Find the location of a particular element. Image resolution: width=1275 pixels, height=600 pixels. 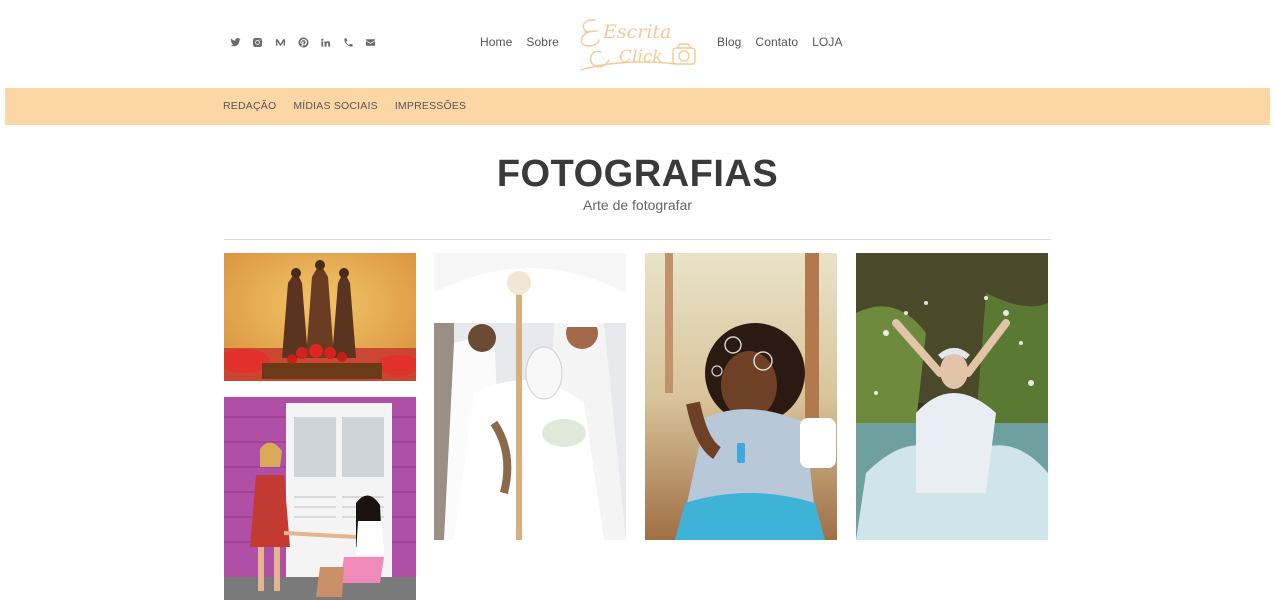

linkedin-icon is located at coordinates (325, 42).